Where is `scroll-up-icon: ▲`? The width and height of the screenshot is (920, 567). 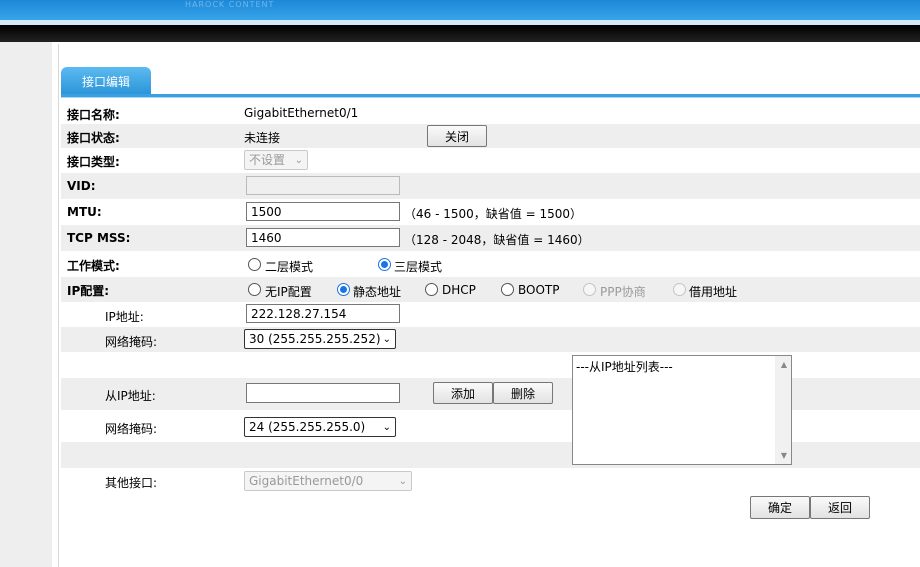 scroll-up-icon: ▲ is located at coordinates (784, 364).